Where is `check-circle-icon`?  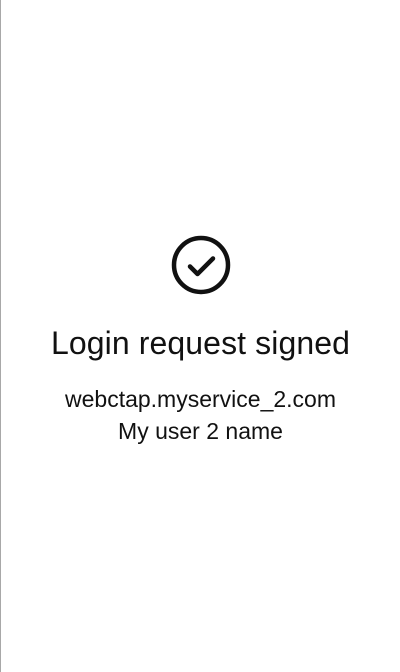 check-circle-icon is located at coordinates (200, 265).